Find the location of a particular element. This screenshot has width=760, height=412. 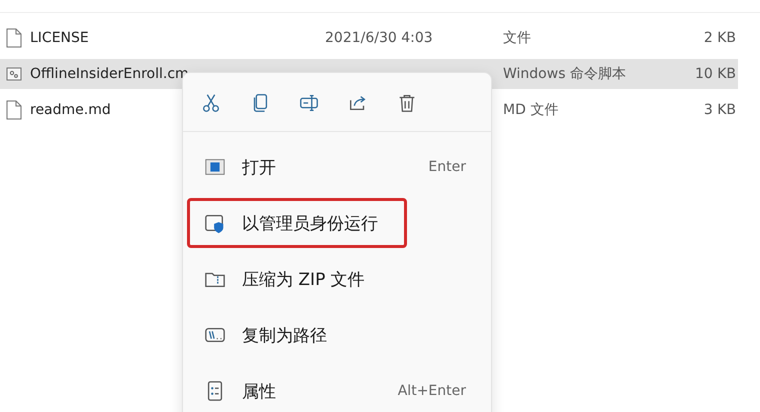

modified-date: 2021/6/30 4:03 is located at coordinates (379, 38).